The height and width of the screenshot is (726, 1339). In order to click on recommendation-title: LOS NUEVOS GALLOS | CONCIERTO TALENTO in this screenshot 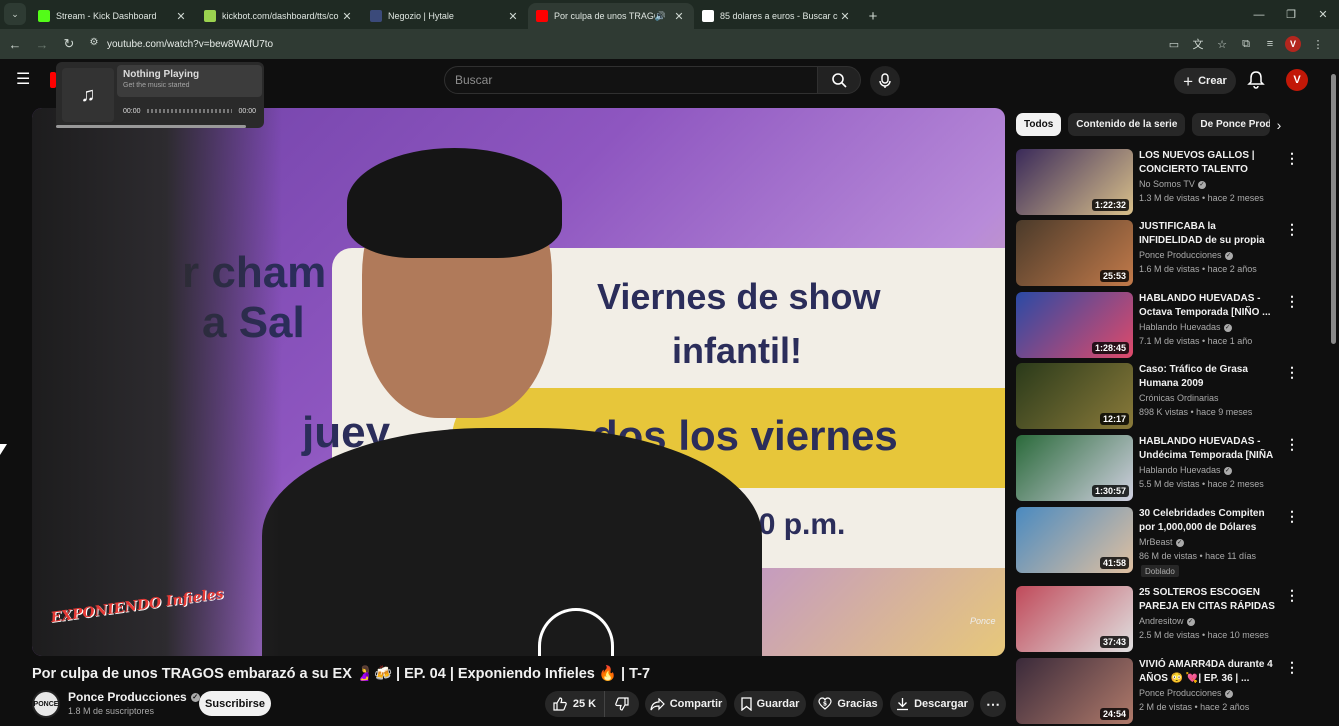, I will do `click(1210, 163)`.